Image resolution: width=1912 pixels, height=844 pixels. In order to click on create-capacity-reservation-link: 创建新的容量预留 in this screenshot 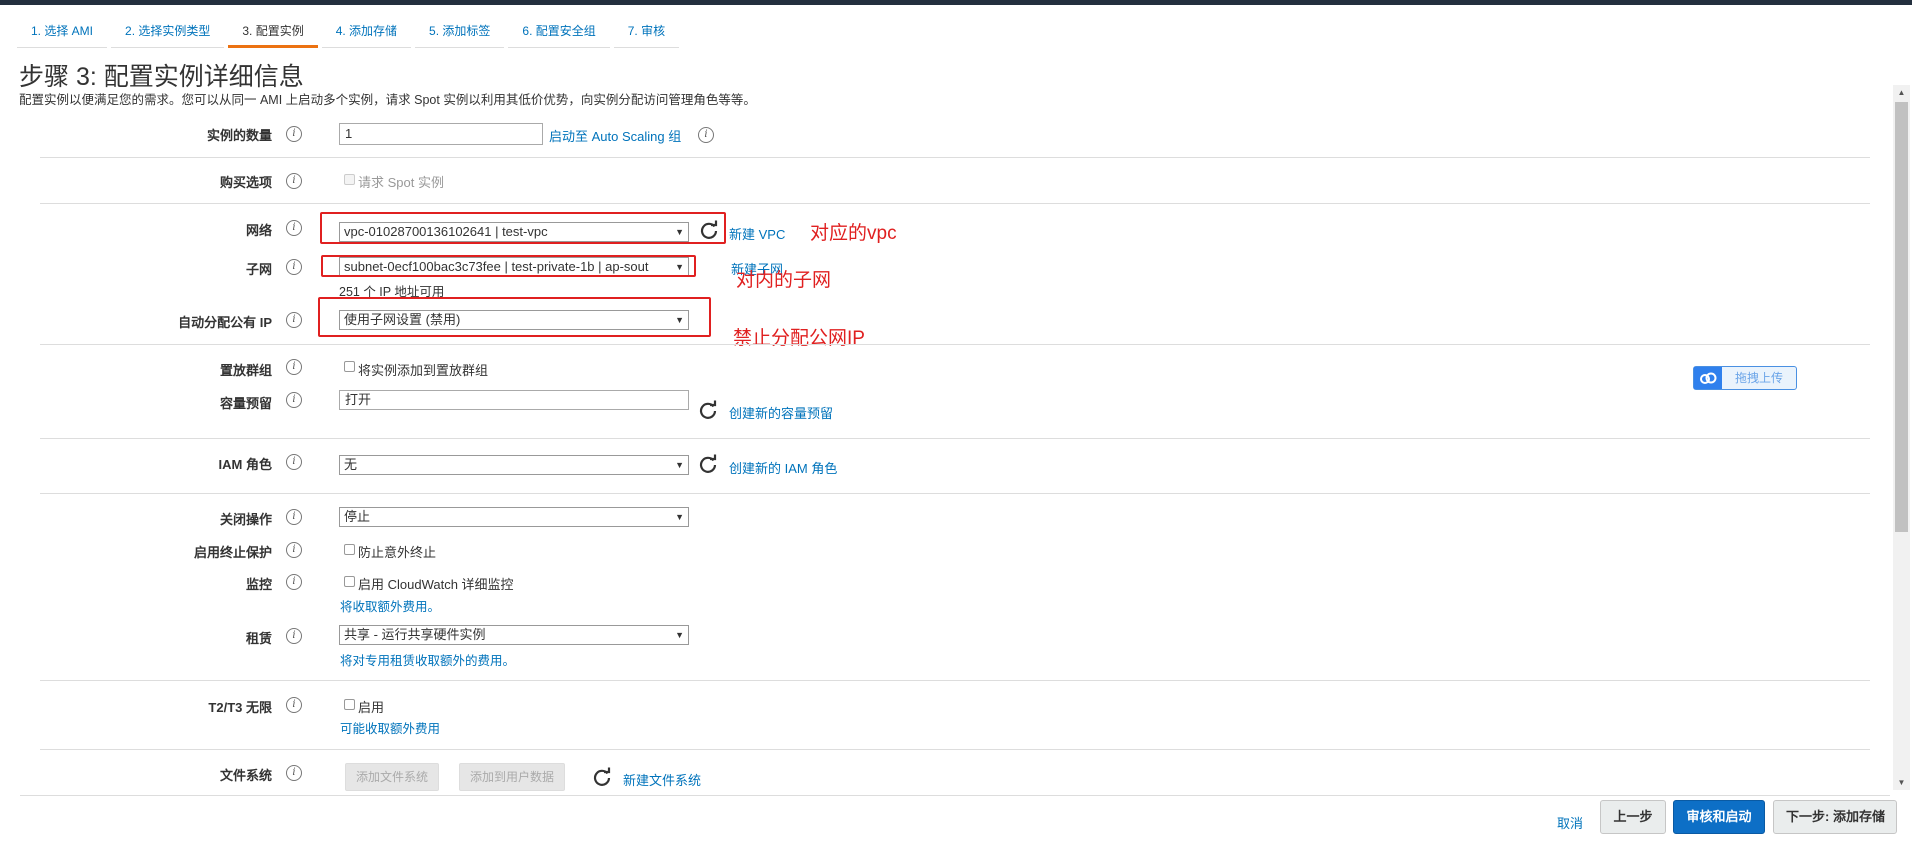, I will do `click(781, 412)`.